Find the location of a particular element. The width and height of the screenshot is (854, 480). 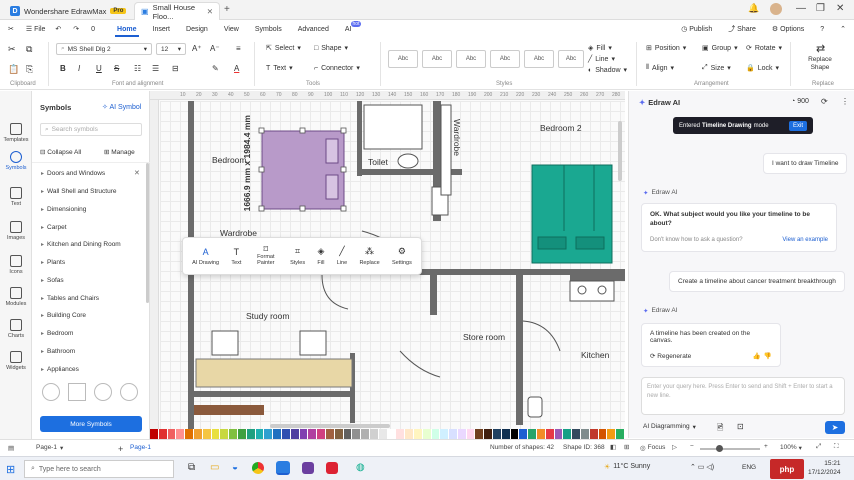

text-frame-icon: ⊟ is located at coordinates (175, 68).